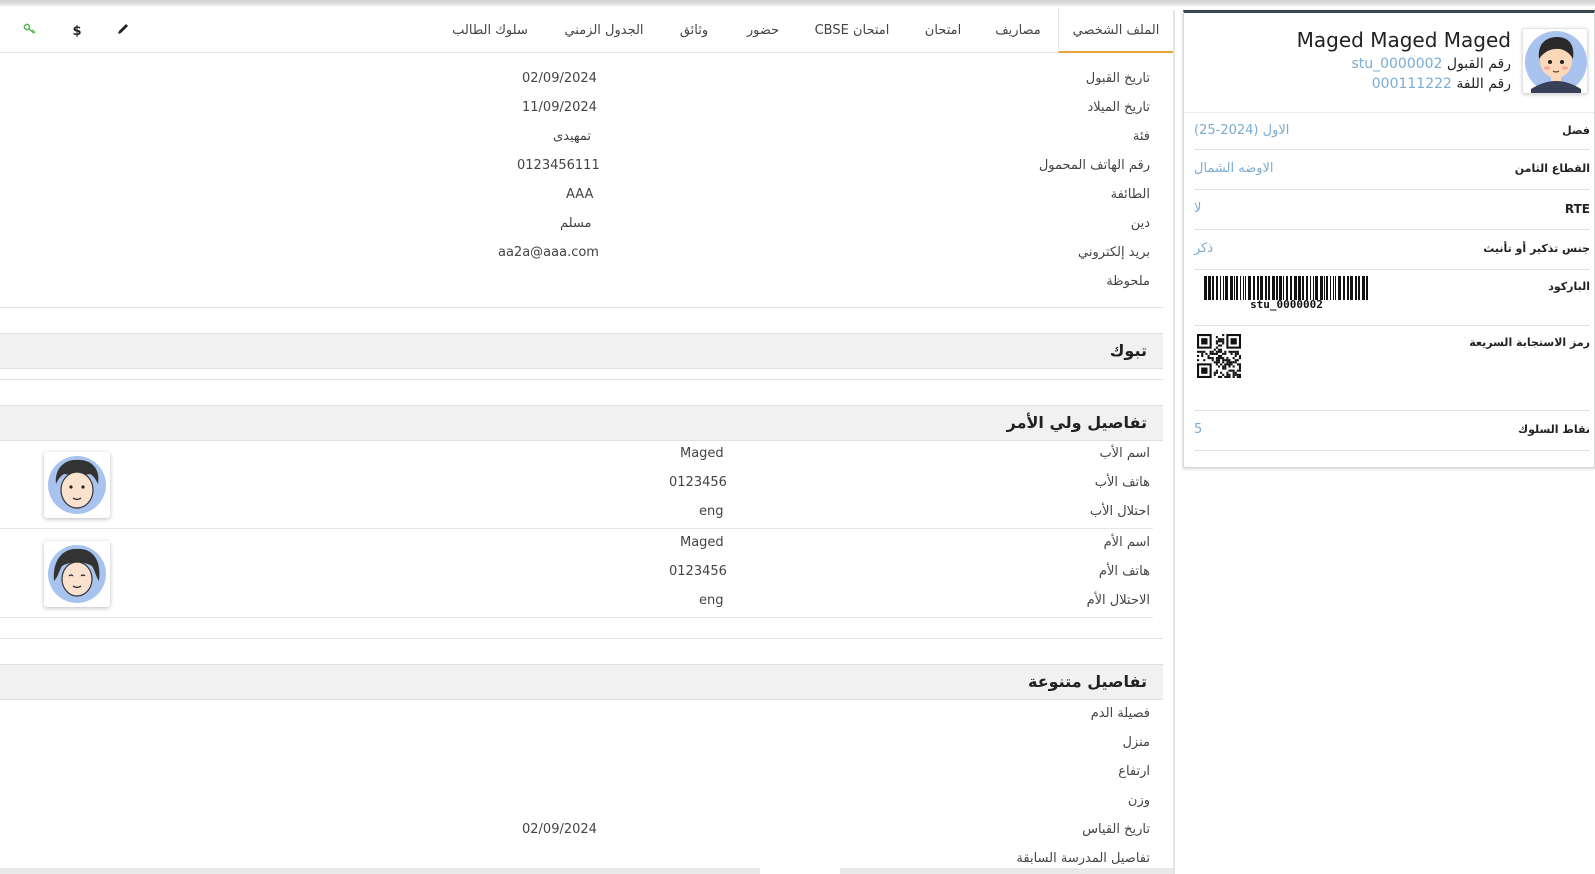  I want to click on father-photo, so click(77, 485).